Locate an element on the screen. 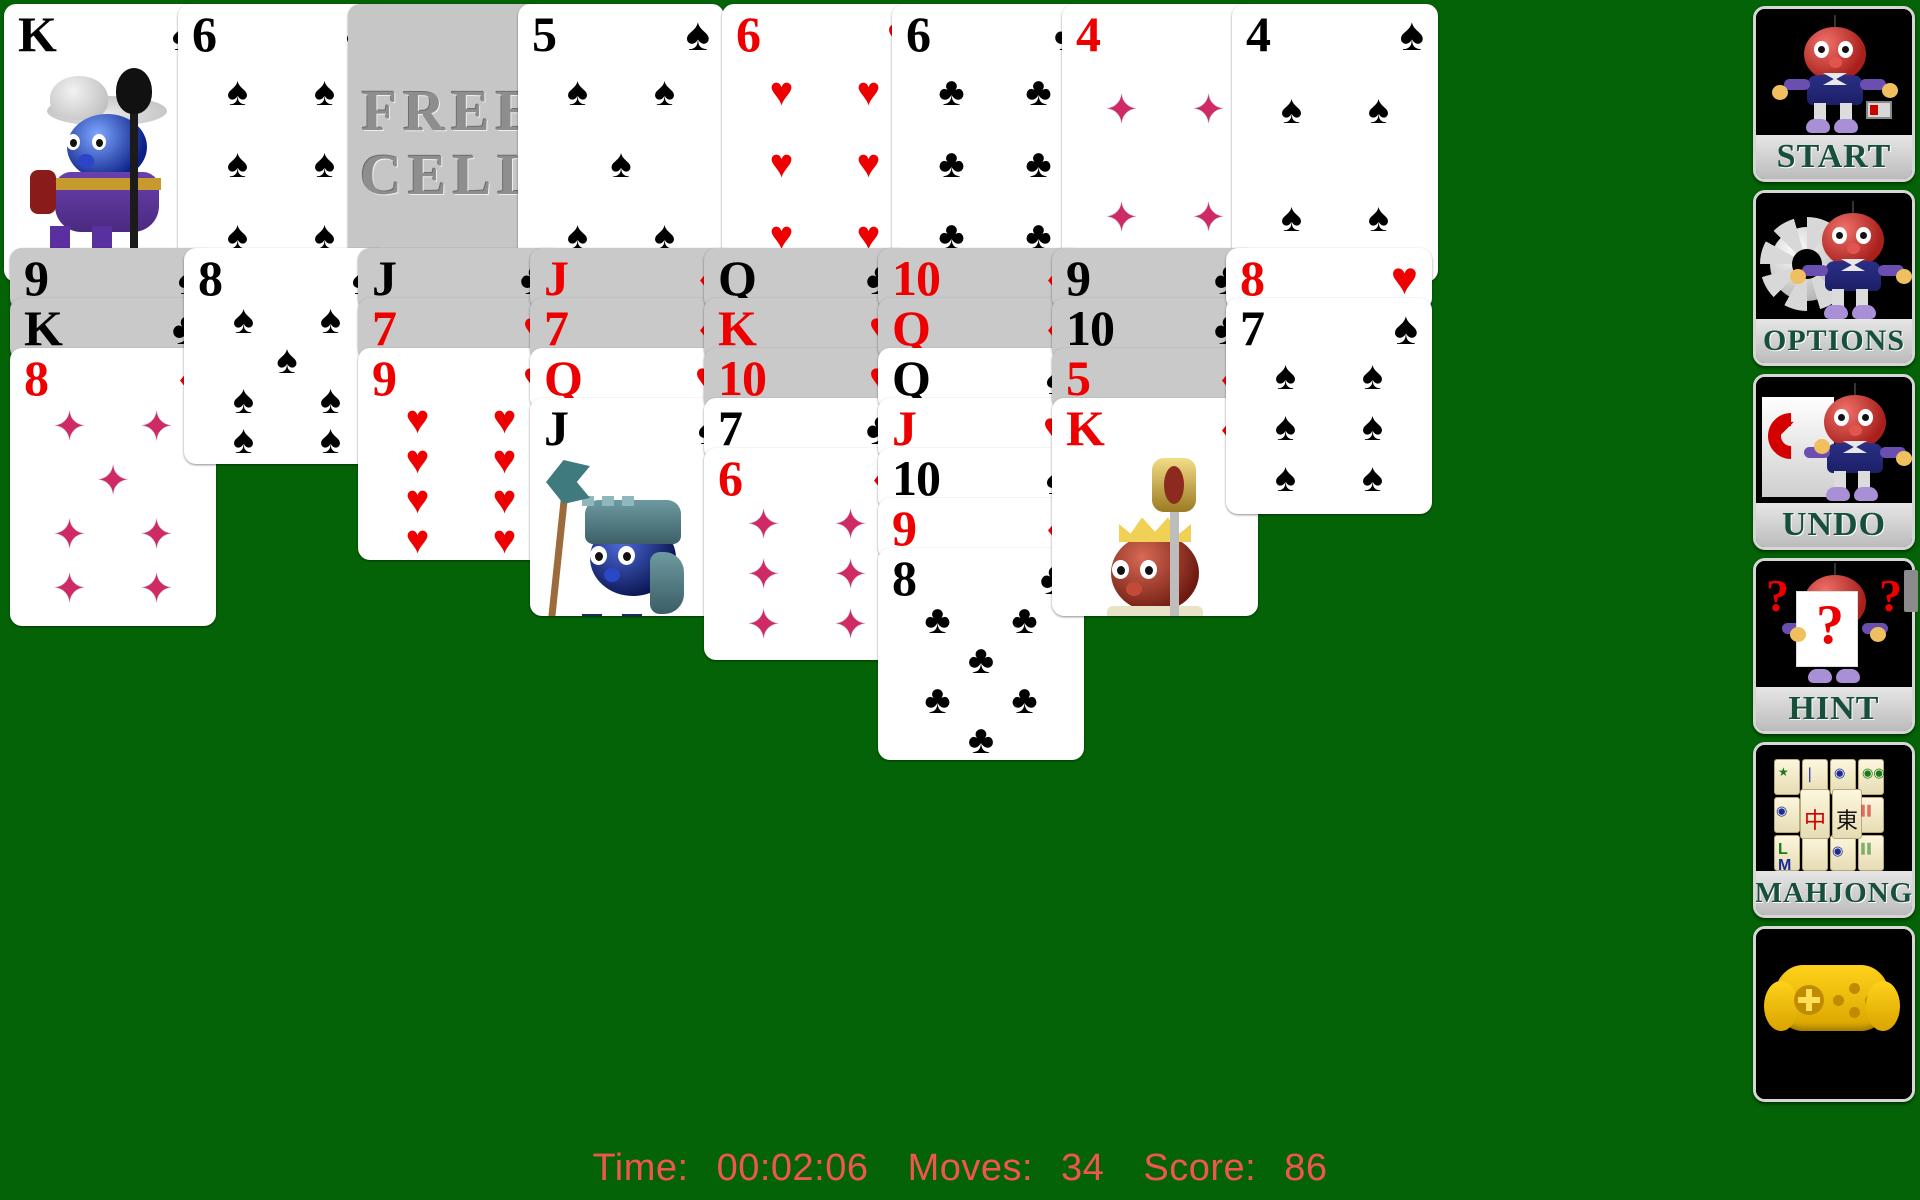  score-label: Score: is located at coordinates (1200, 1168).